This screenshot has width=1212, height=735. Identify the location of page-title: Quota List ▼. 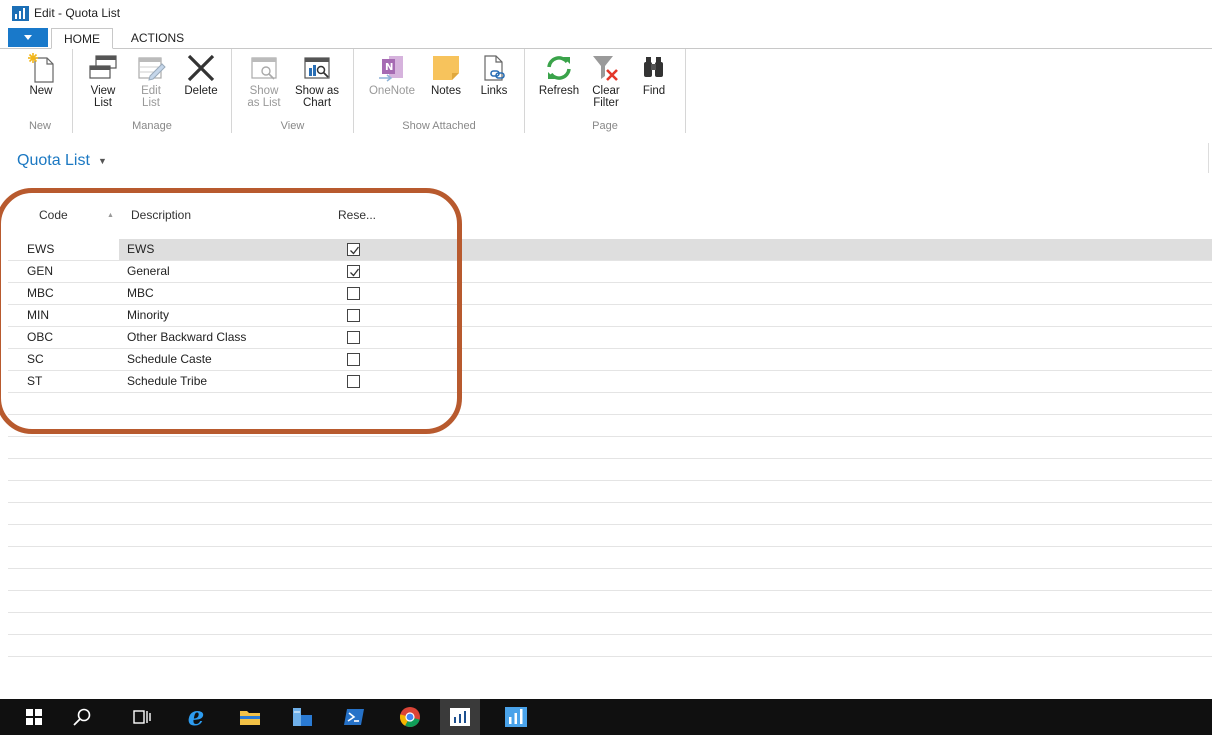
(62, 161).